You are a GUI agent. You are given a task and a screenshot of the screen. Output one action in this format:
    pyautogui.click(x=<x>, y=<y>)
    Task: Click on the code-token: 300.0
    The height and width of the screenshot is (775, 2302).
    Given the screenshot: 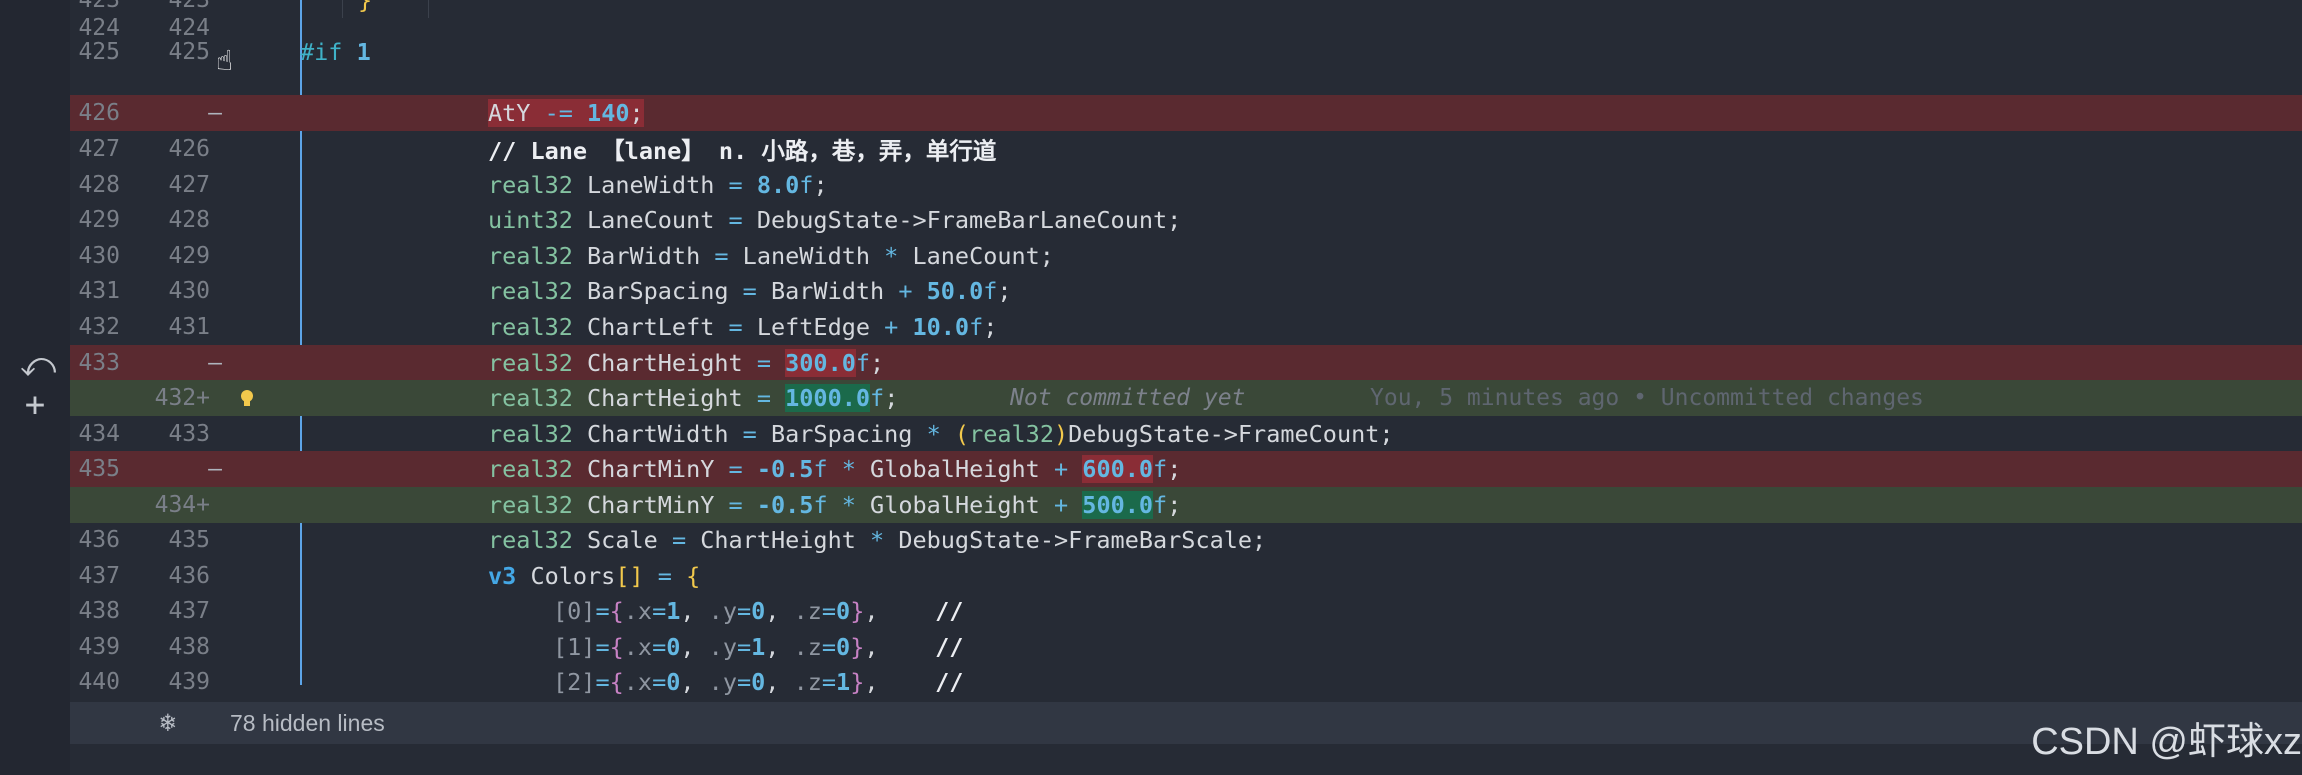 What is the action you would take?
    pyautogui.click(x=820, y=362)
    